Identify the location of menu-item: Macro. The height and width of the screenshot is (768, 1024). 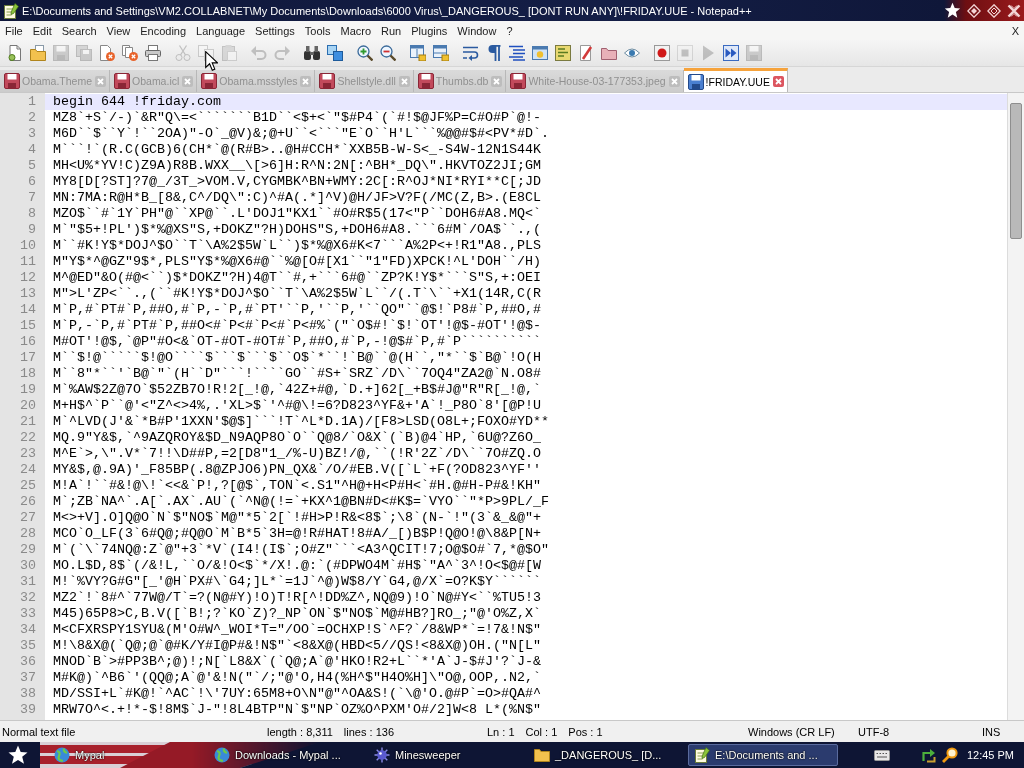
(356, 30).